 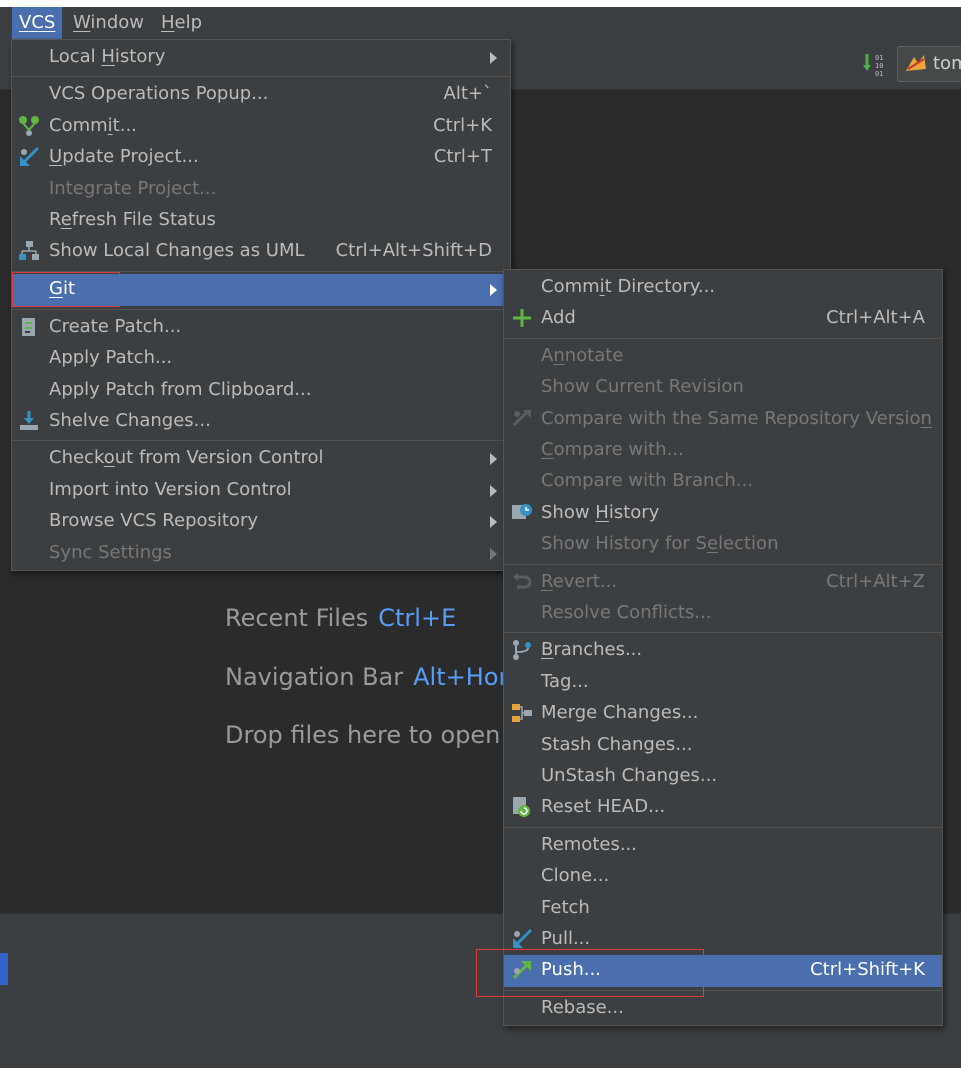 What do you see at coordinates (261, 57) in the screenshot?
I see `vcs-menu-item-local-history: Local History` at bounding box center [261, 57].